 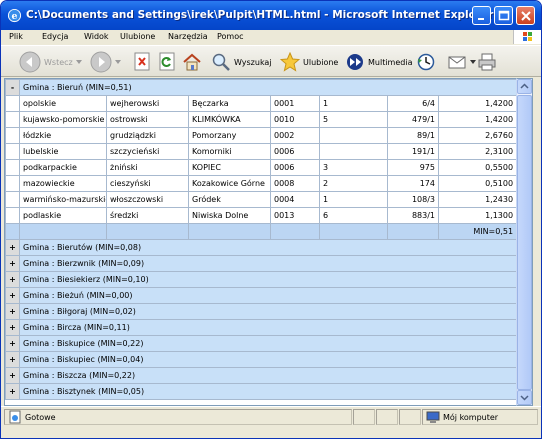 What do you see at coordinates (481, 15) in the screenshot?
I see `minimize-button` at bounding box center [481, 15].